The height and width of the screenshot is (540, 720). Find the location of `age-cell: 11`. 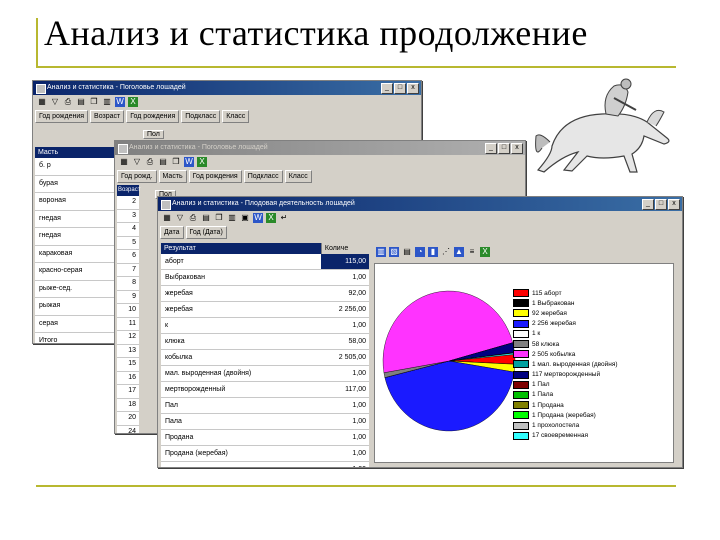

age-cell: 11 is located at coordinates (128, 324).